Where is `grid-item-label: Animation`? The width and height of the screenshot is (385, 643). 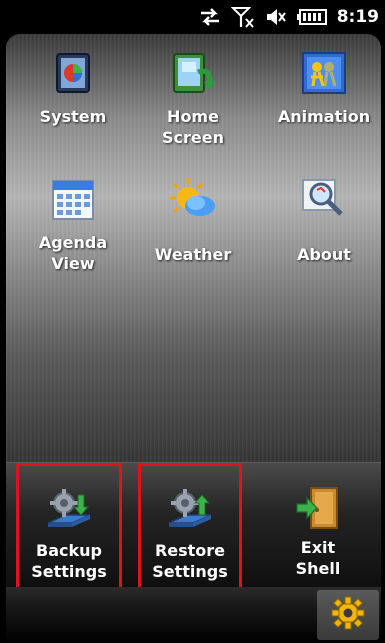
grid-item-label: Animation is located at coordinates (324, 116).